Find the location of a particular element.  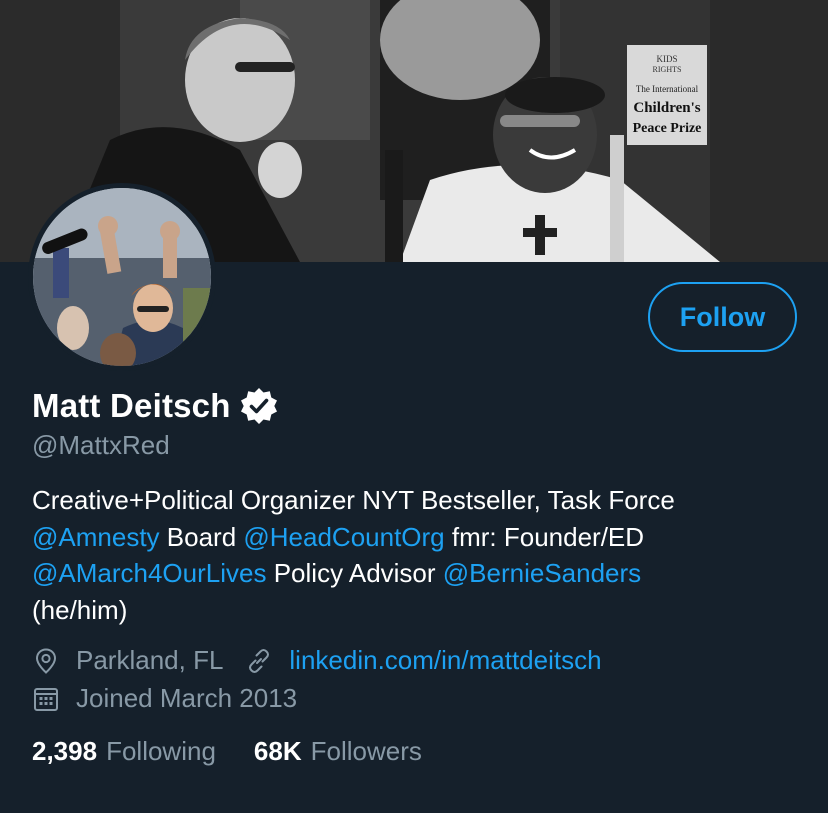

banner-sign-international: The International is located at coordinates (667, 89).